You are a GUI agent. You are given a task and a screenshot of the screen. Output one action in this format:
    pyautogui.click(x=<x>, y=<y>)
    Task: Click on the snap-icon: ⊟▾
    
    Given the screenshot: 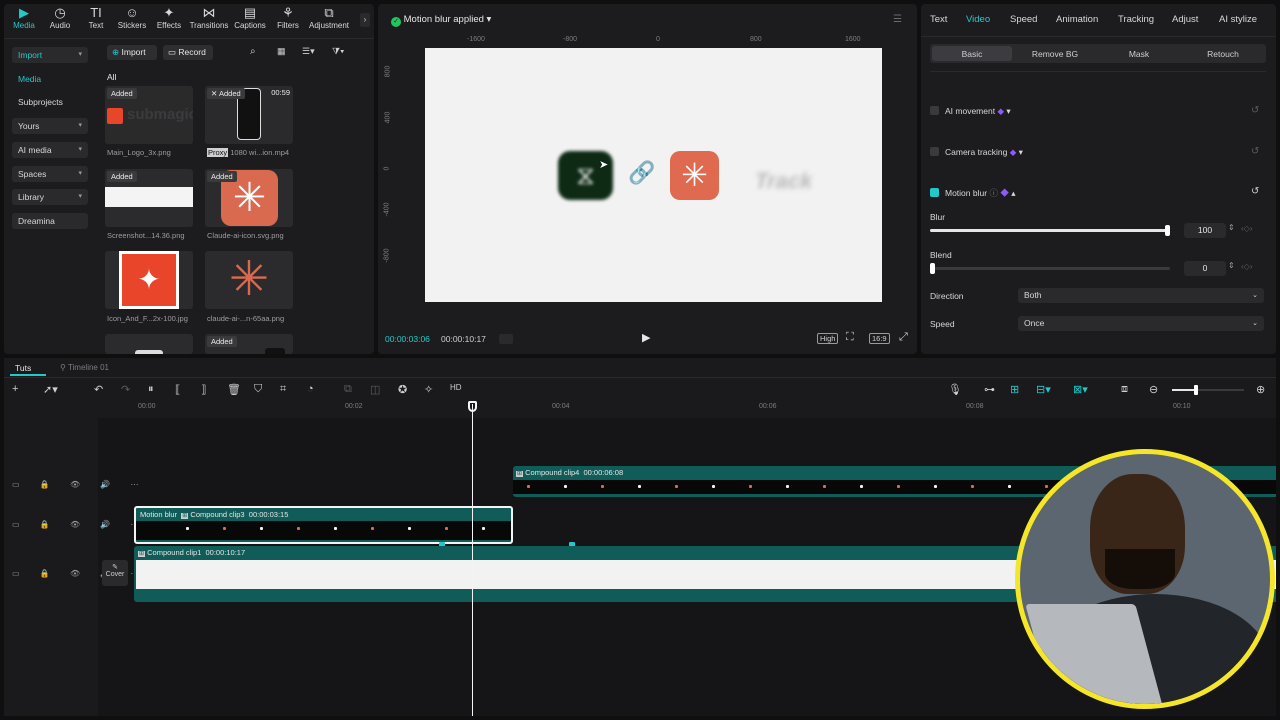 What is the action you would take?
    pyautogui.click(x=1043, y=389)
    